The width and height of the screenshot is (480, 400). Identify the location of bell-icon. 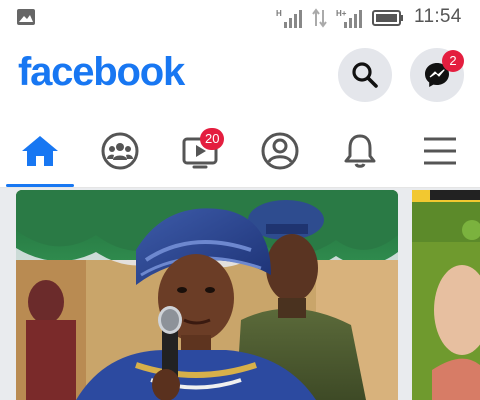
(360, 151).